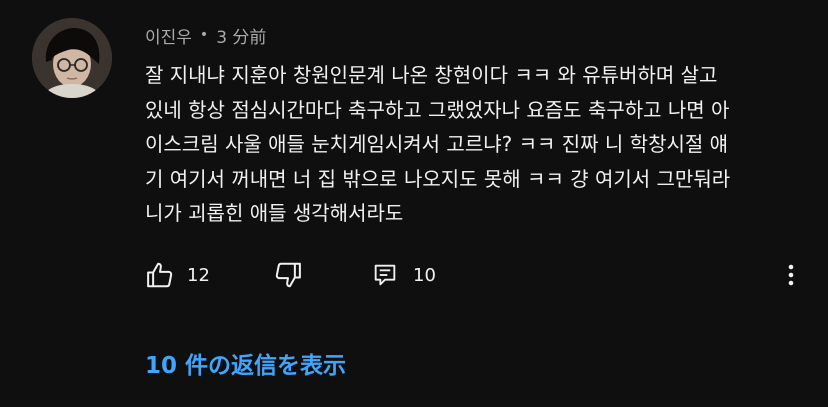  What do you see at coordinates (424, 275) in the screenshot?
I see `reply-count: 10` at bounding box center [424, 275].